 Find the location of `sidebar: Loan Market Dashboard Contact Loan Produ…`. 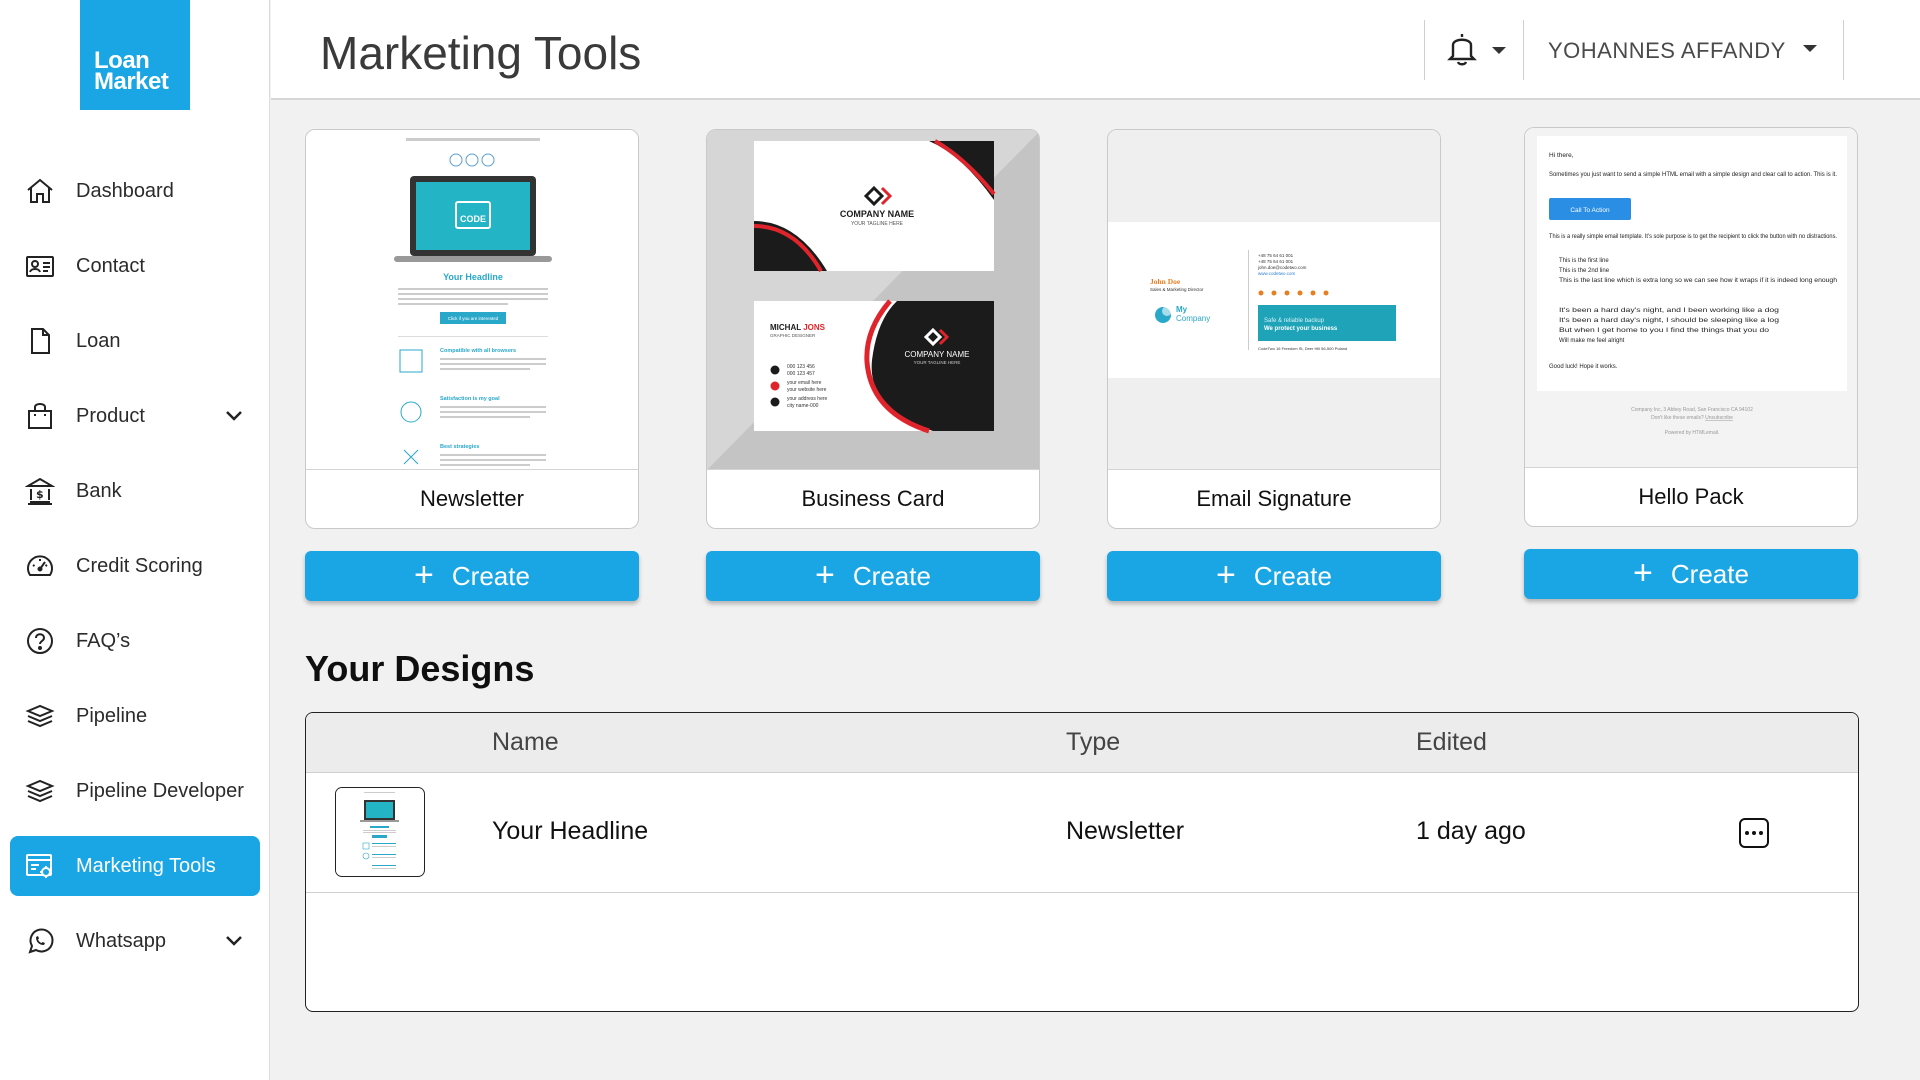

sidebar: Loan Market Dashboard Contact Loan Produ… is located at coordinates (135, 540).